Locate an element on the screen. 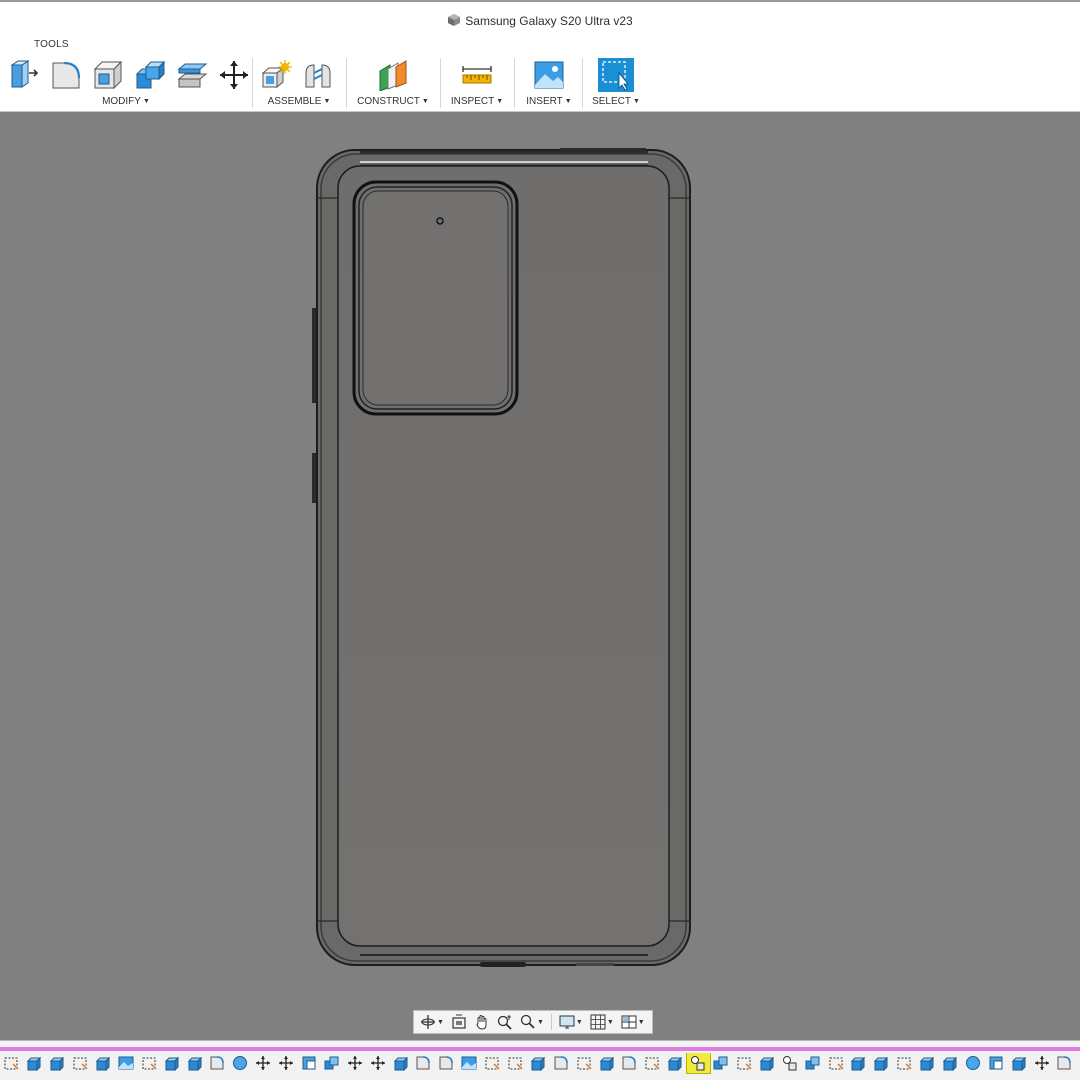 The image size is (1080, 1080). insert-canvas-icon is located at coordinates (549, 75).